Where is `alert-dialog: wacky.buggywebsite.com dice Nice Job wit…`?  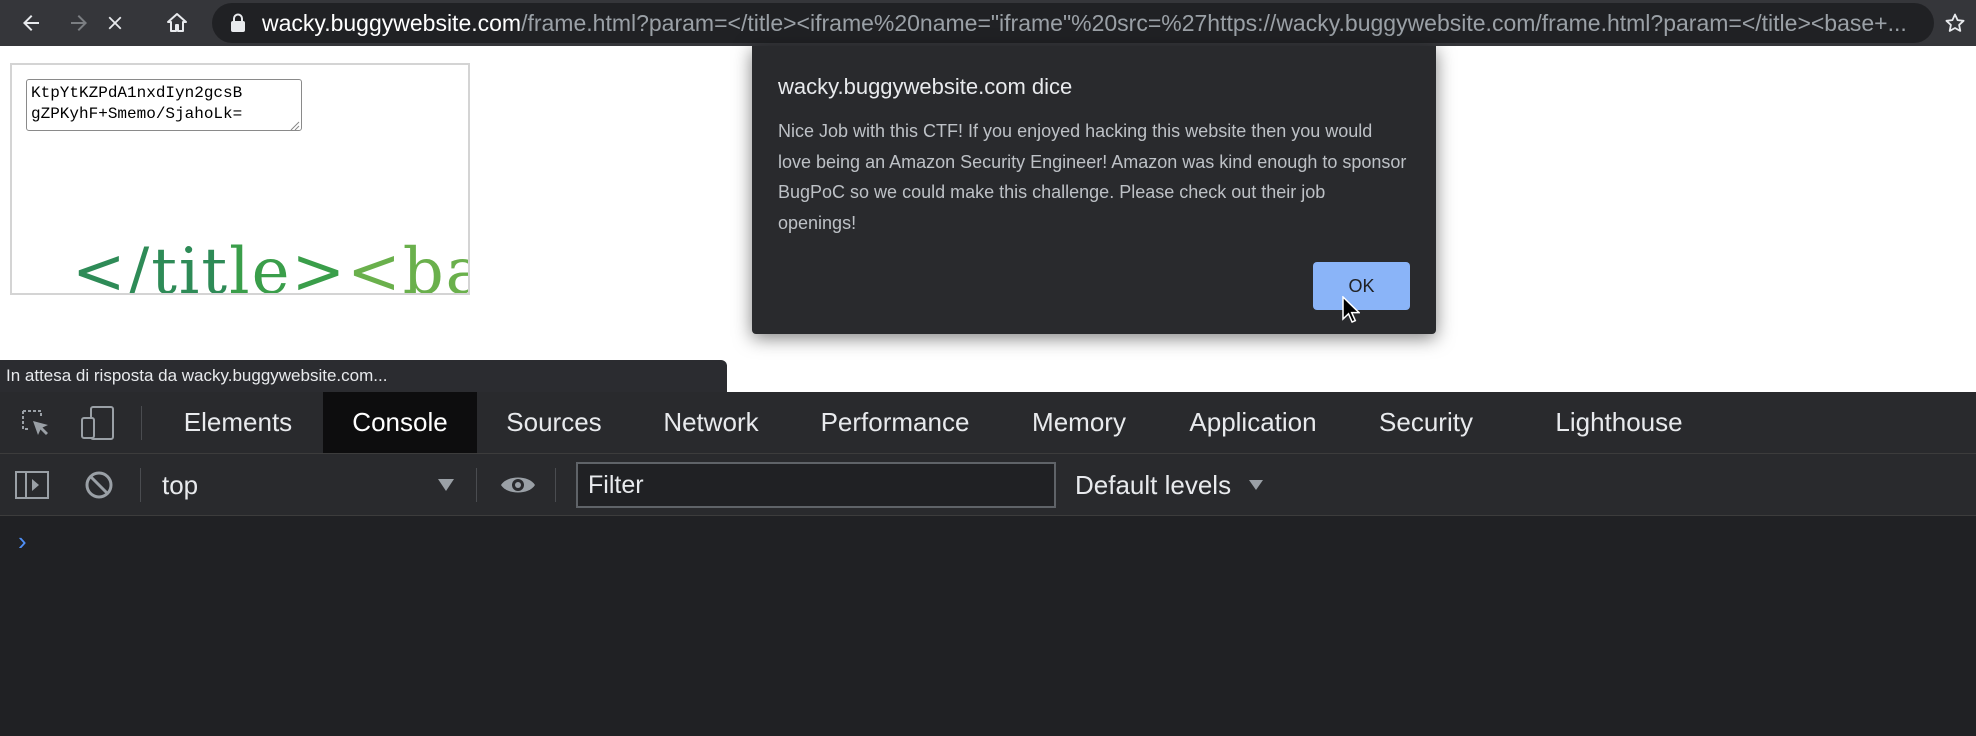 alert-dialog: wacky.buggywebsite.com dice Nice Job wit… is located at coordinates (1094, 190).